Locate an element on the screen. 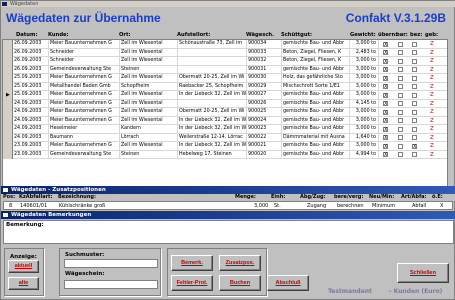 The height and width of the screenshot is (300, 455). buchen-button: Buchen is located at coordinates (240, 283).